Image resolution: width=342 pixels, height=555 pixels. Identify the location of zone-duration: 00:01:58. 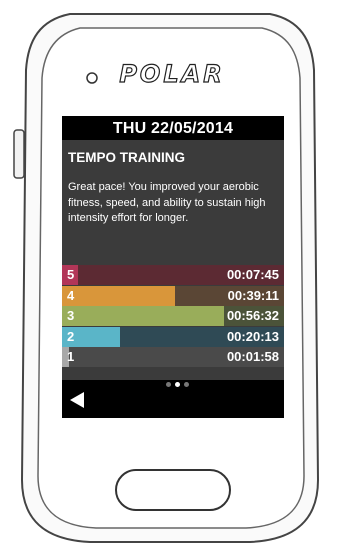
(252, 357).